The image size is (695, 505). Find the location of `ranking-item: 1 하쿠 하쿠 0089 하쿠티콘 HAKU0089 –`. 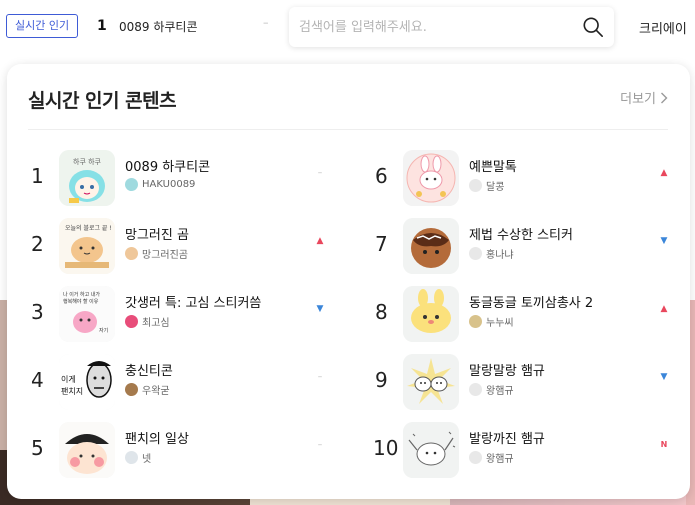

ranking-item: 1 하쿠 하쿠 0089 하쿠티콘 HAKU0089 – is located at coordinates (196, 179).